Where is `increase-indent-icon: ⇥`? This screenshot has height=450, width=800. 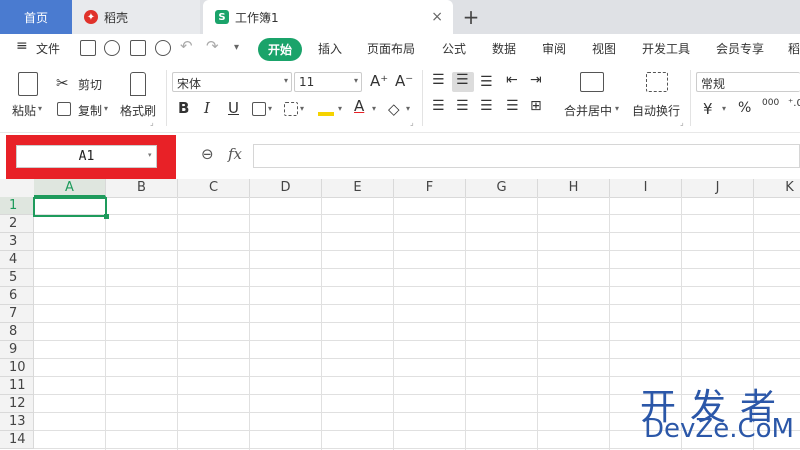
increase-indent-icon: ⇥ is located at coordinates (536, 80).